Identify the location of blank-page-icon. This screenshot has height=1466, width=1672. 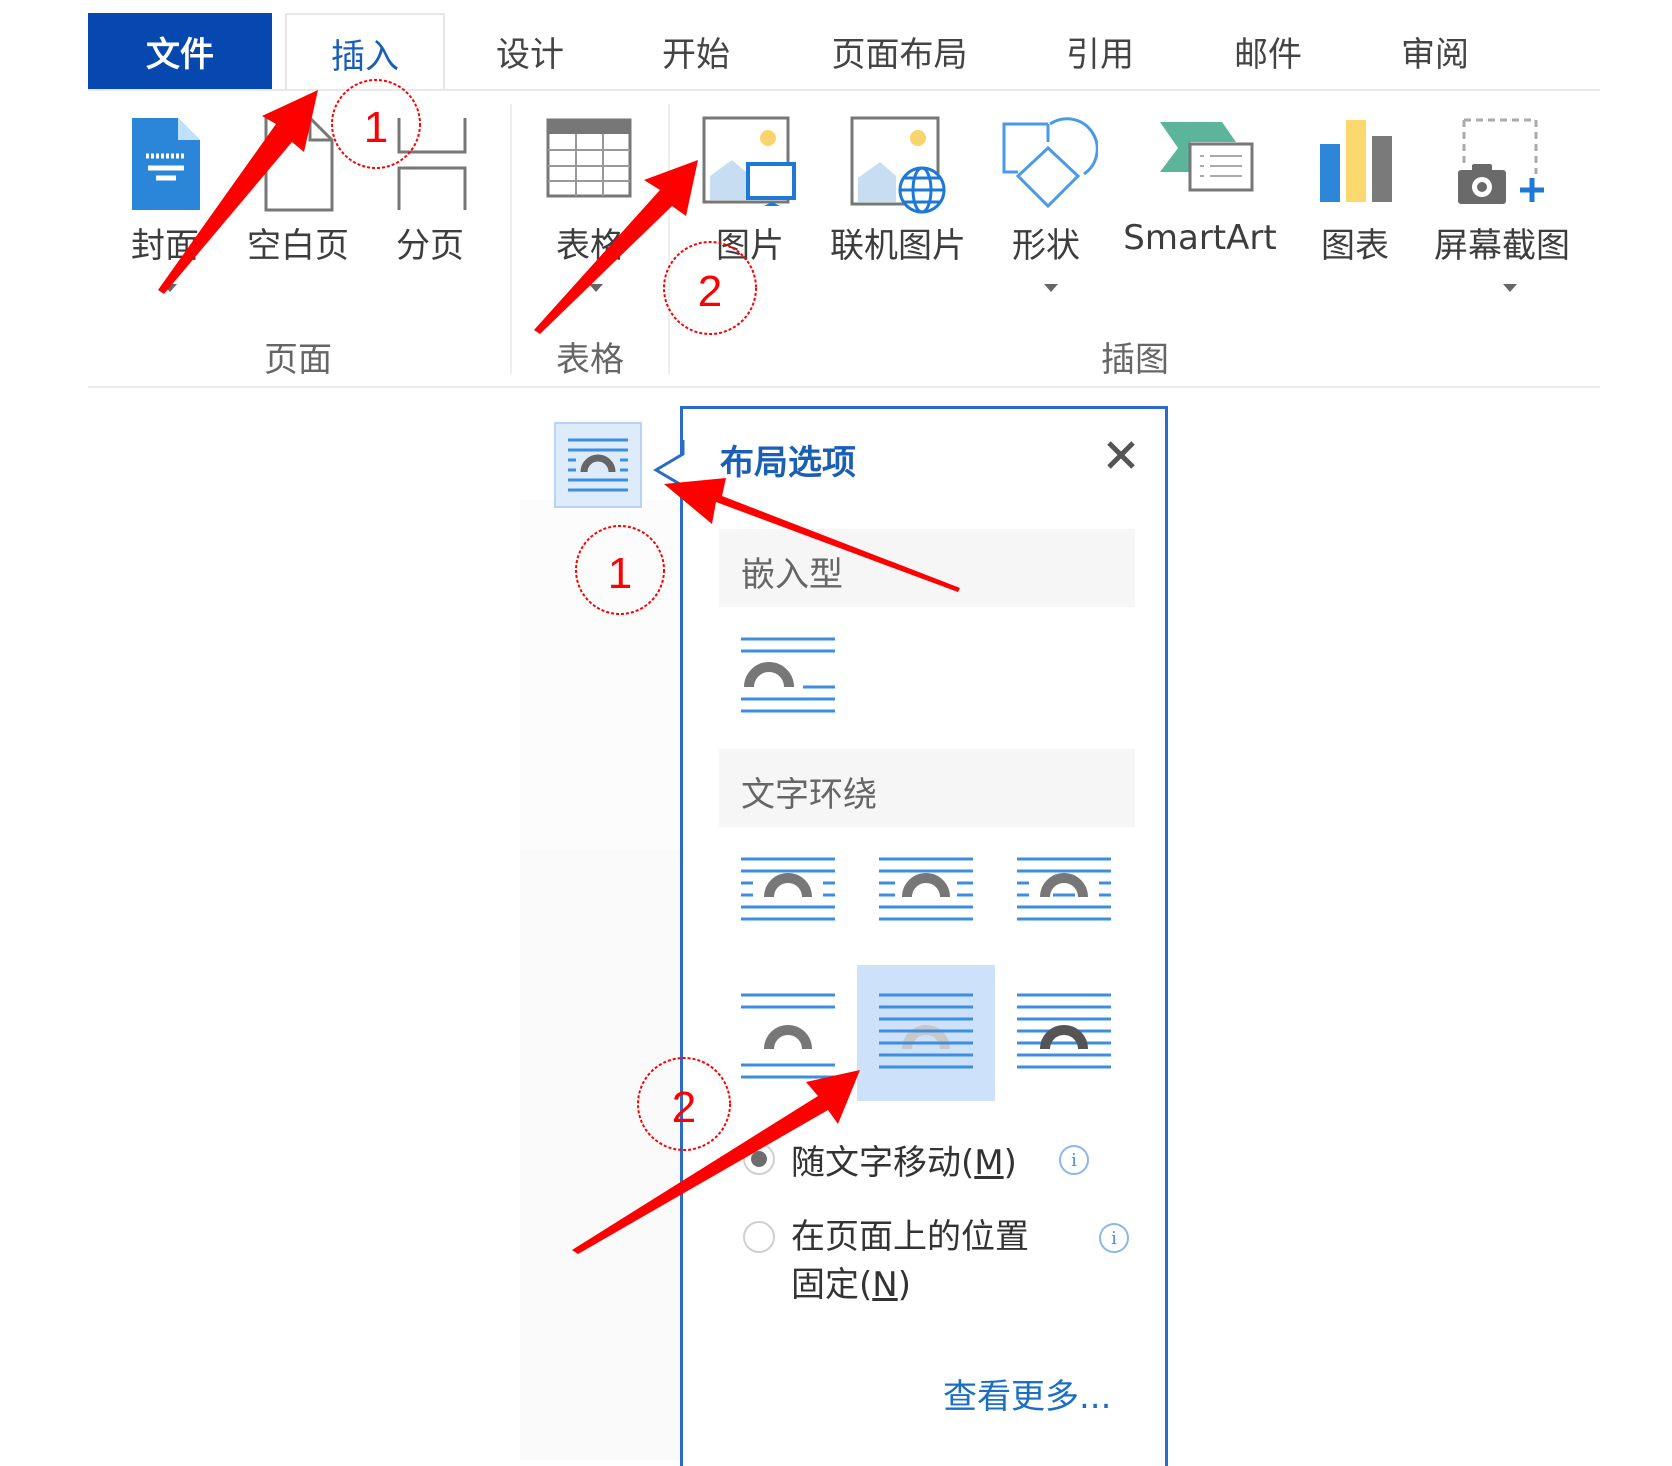
(299, 164).